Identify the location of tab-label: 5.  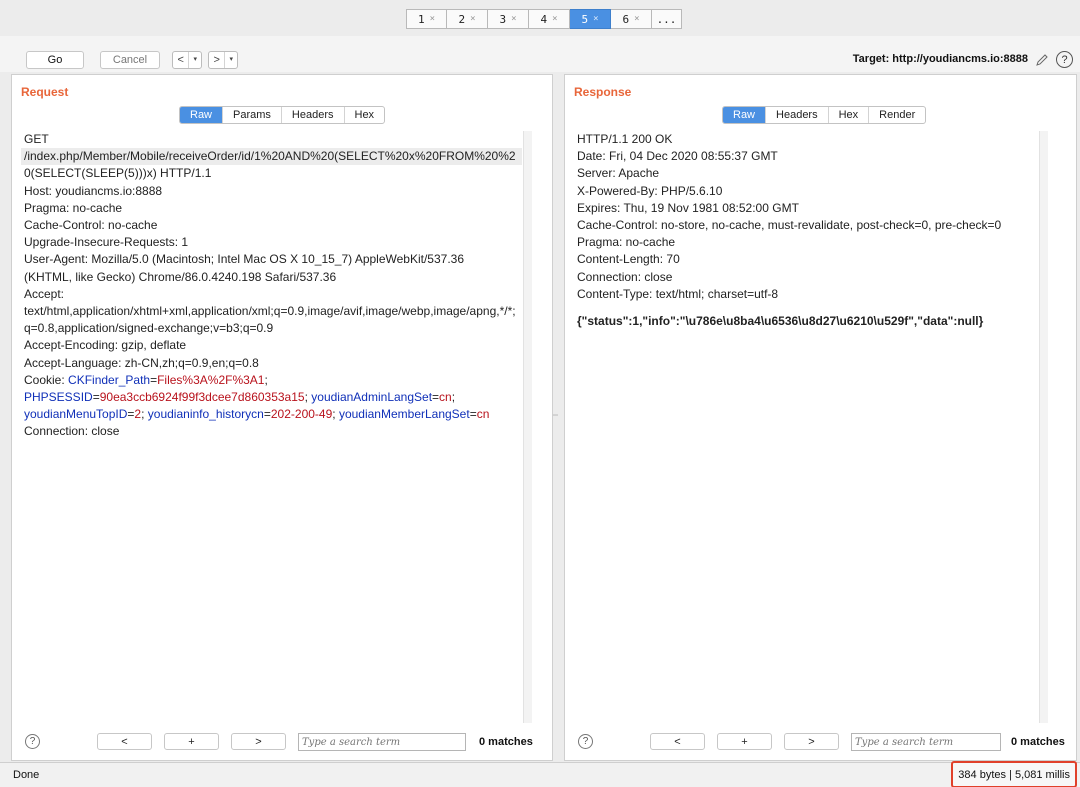
(585, 19).